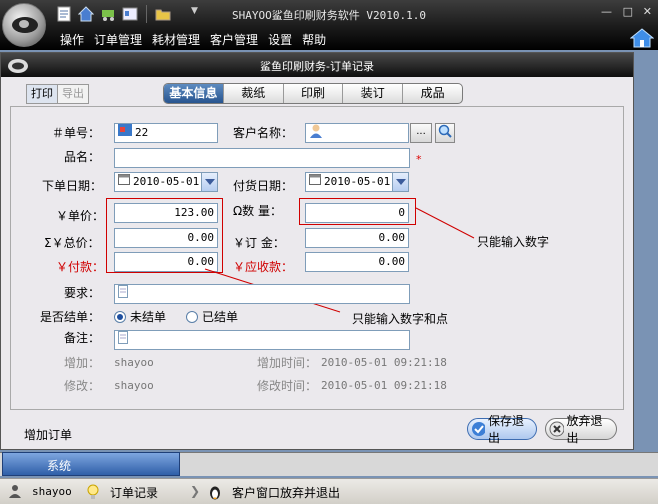 The image size is (658, 504). Describe the element at coordinates (502, 429) in the screenshot. I see `save-exit-button: 保存退出` at that location.